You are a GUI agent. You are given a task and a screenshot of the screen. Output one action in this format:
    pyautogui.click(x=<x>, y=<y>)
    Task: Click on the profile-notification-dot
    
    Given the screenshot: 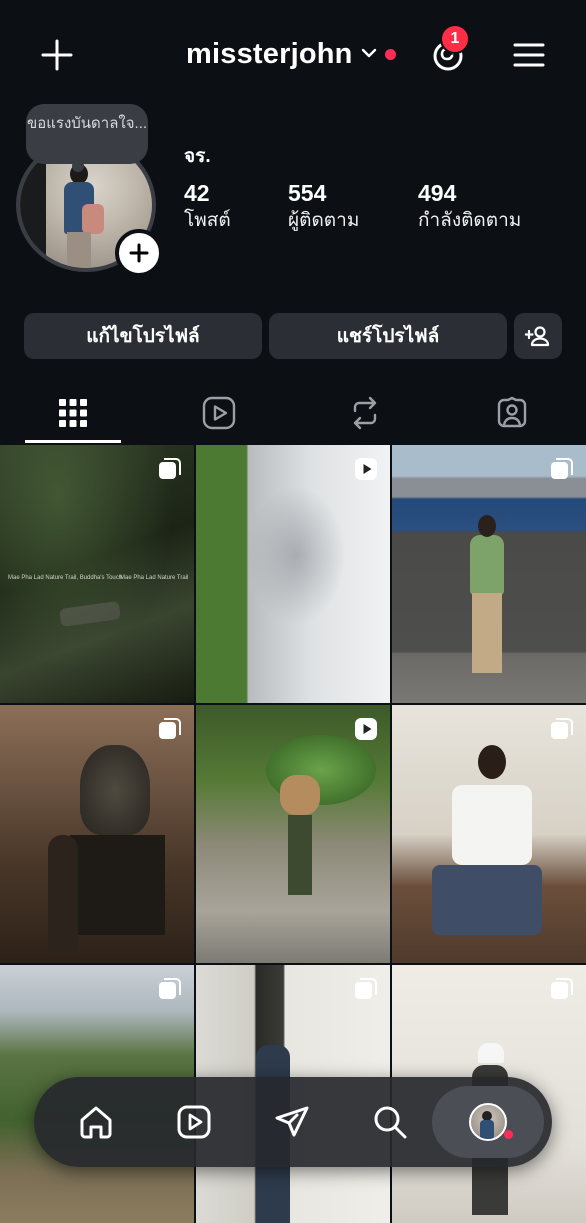 What is the action you would take?
    pyautogui.click(x=508, y=1134)
    